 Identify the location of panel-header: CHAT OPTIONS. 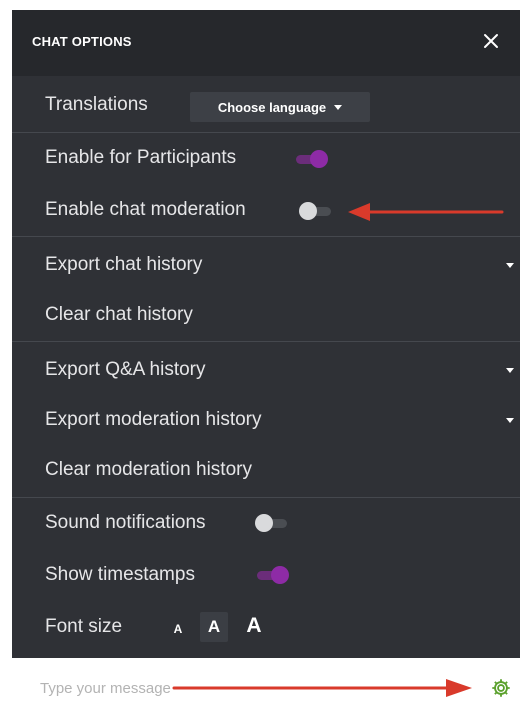
(266, 43).